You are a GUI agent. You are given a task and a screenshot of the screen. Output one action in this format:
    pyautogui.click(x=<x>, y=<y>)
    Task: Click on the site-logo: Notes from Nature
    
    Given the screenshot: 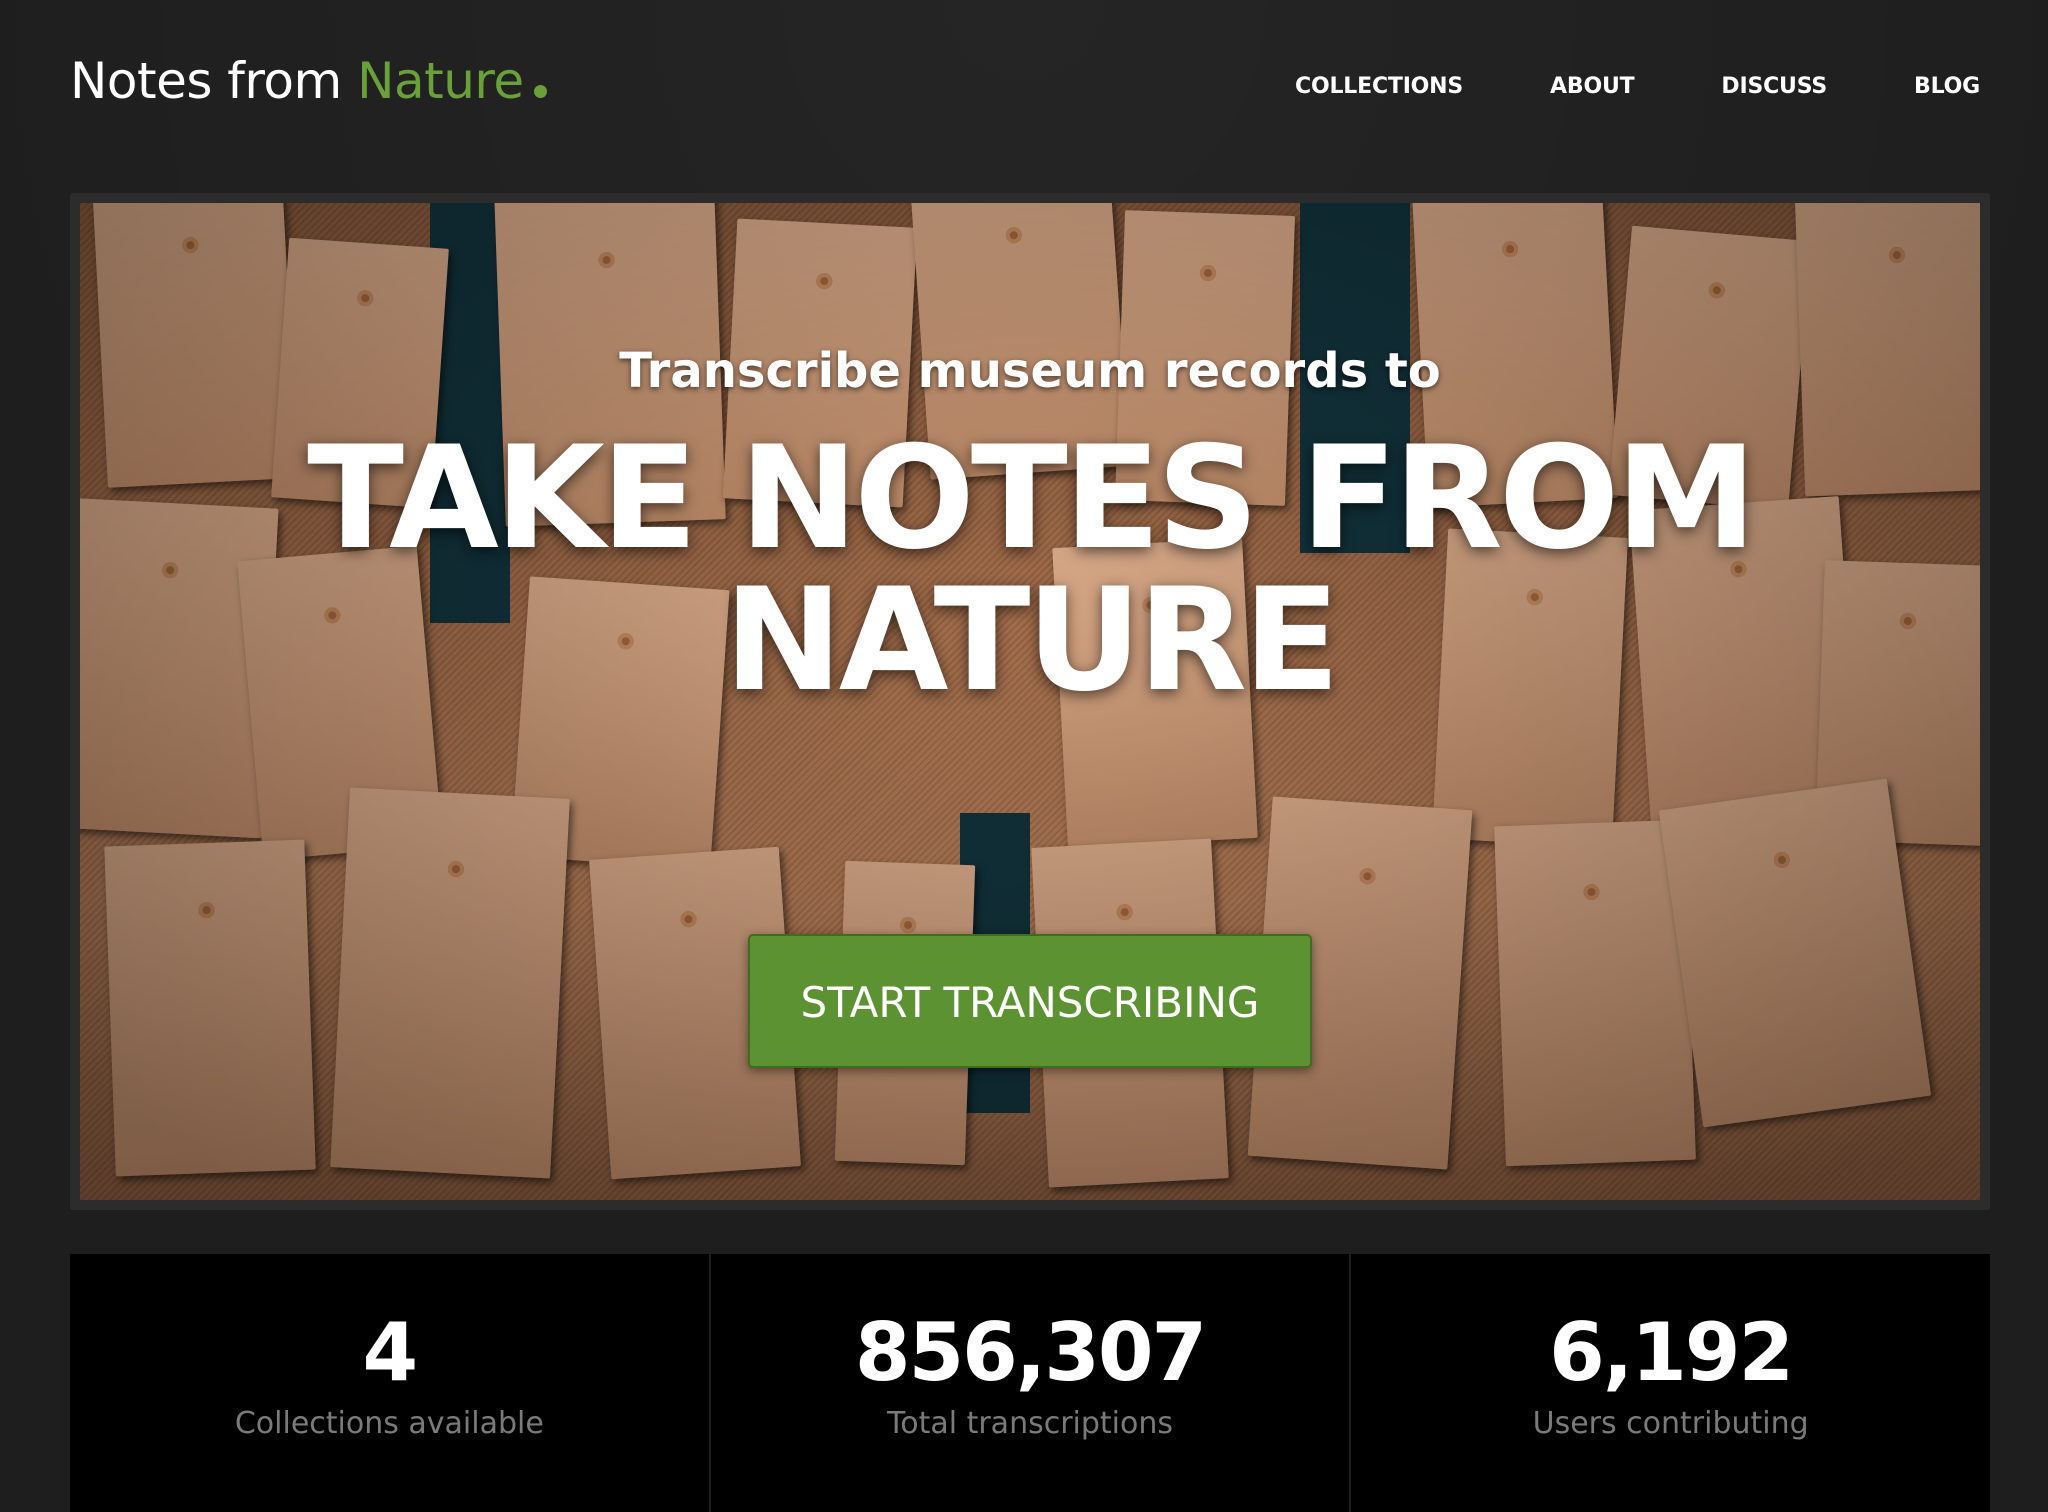 What is the action you would take?
    pyautogui.click(x=308, y=81)
    